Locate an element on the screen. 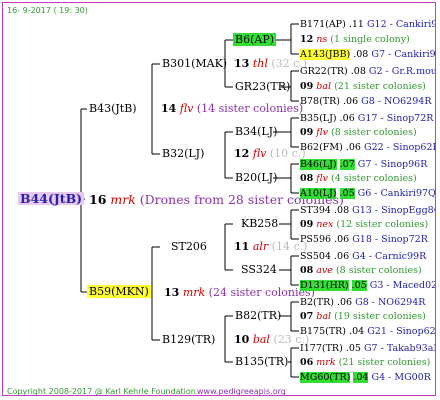 This screenshot has width=440, height=400. g4-b4-year: .07 is located at coordinates (347, 164).